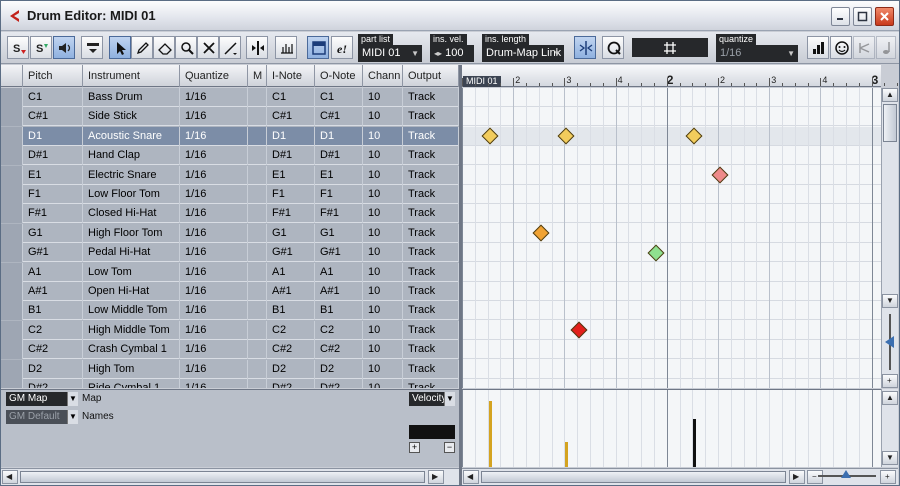 This screenshot has height=486, width=900. I want to click on snap-solo-button: S, so click(41, 47).